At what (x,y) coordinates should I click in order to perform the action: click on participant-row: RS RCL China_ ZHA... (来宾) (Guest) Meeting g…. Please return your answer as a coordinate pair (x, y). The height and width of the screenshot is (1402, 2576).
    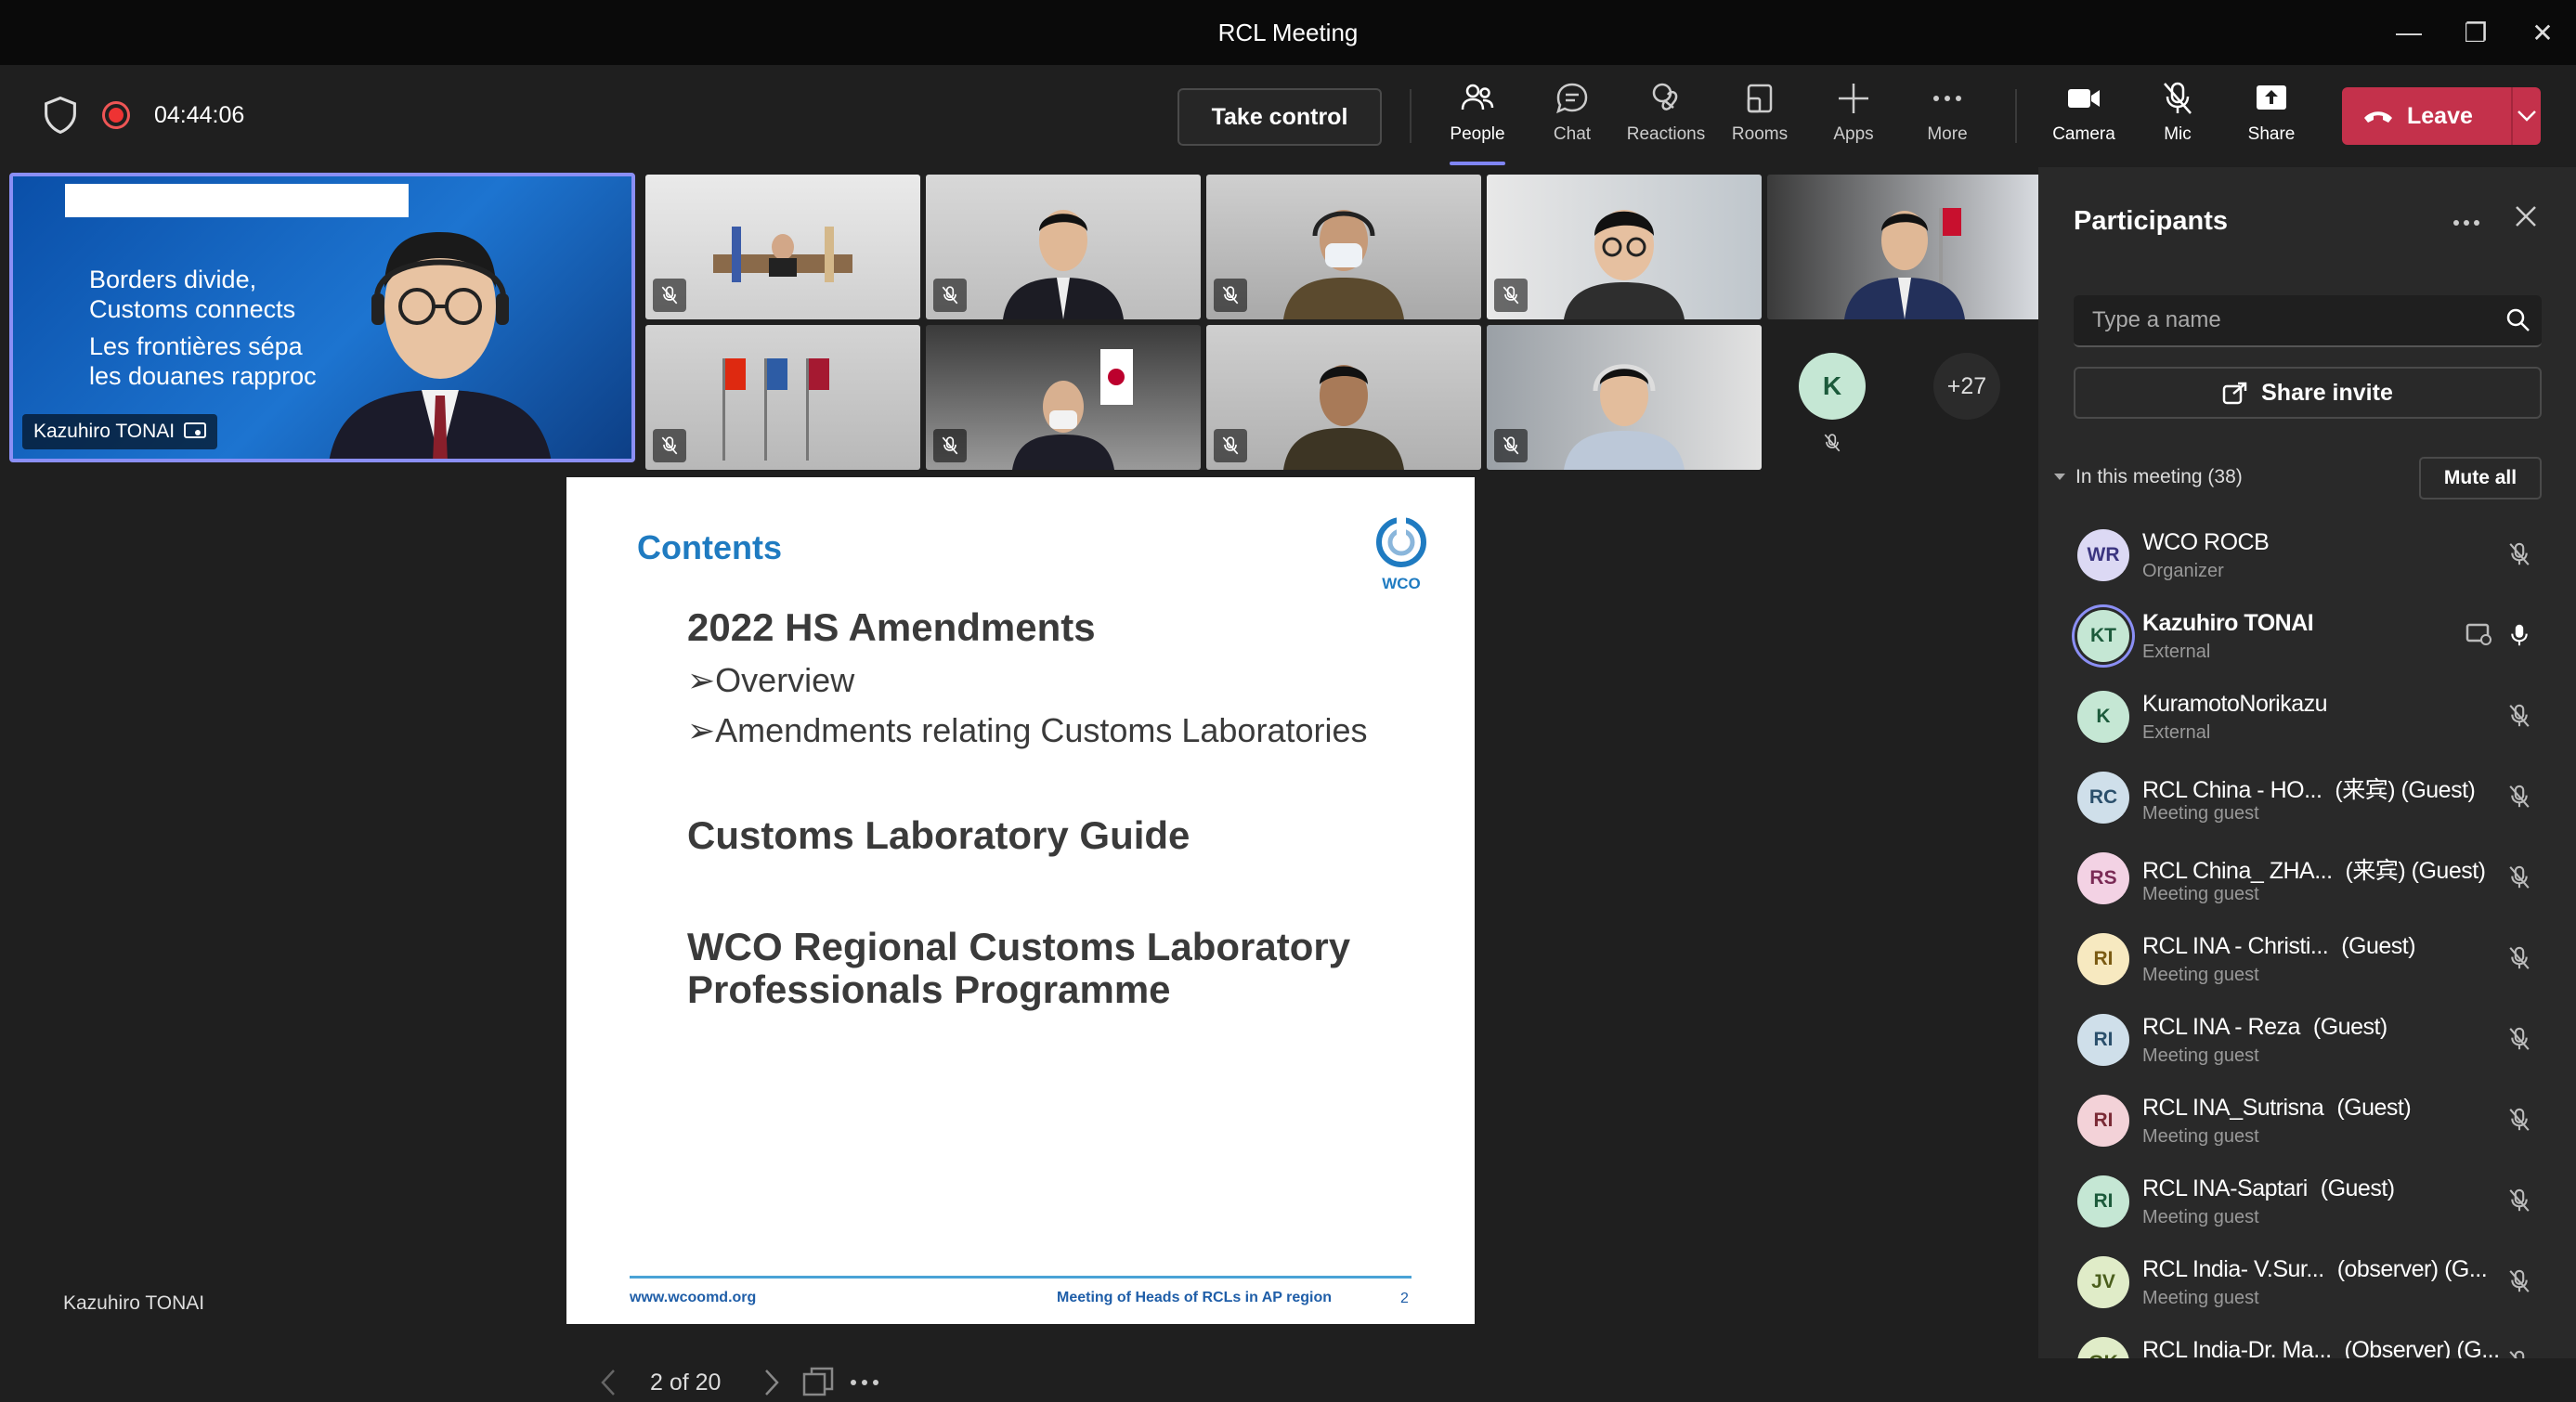
    Looking at the image, I should click on (2307, 881).